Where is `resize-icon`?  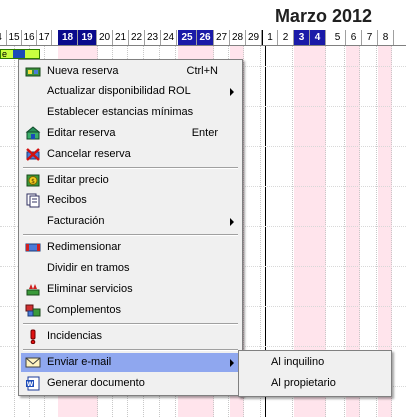
resize-icon is located at coordinates (33, 247).